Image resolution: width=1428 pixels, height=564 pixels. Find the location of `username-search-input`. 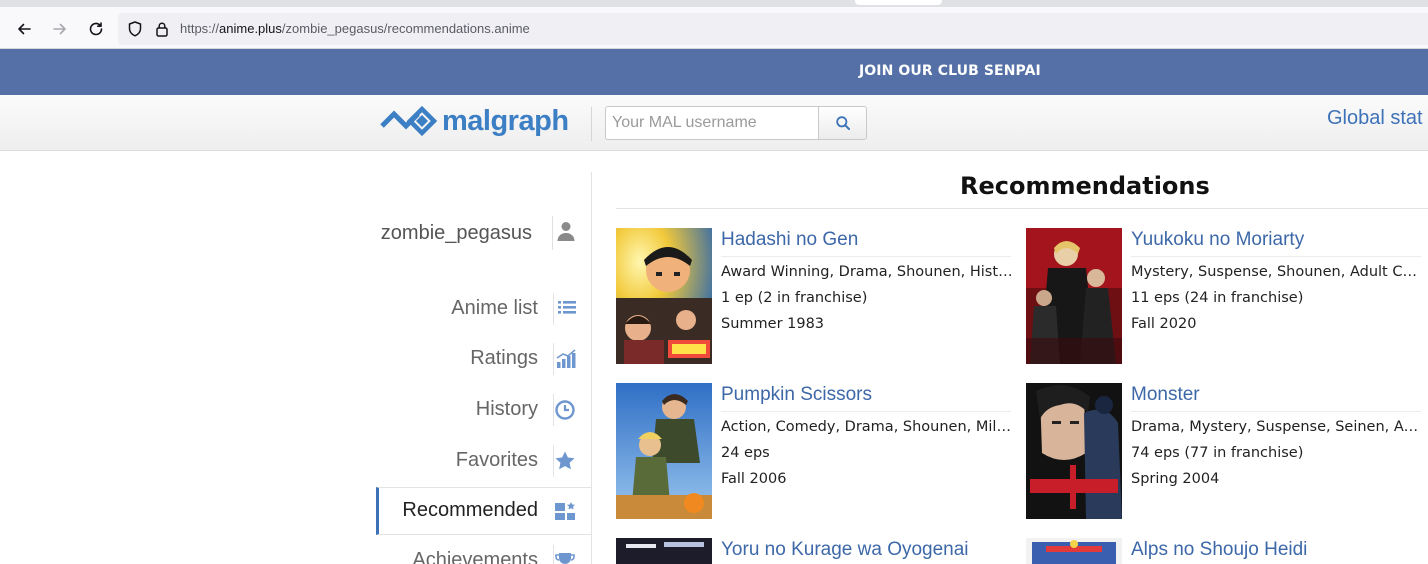

username-search-input is located at coordinates (712, 123).